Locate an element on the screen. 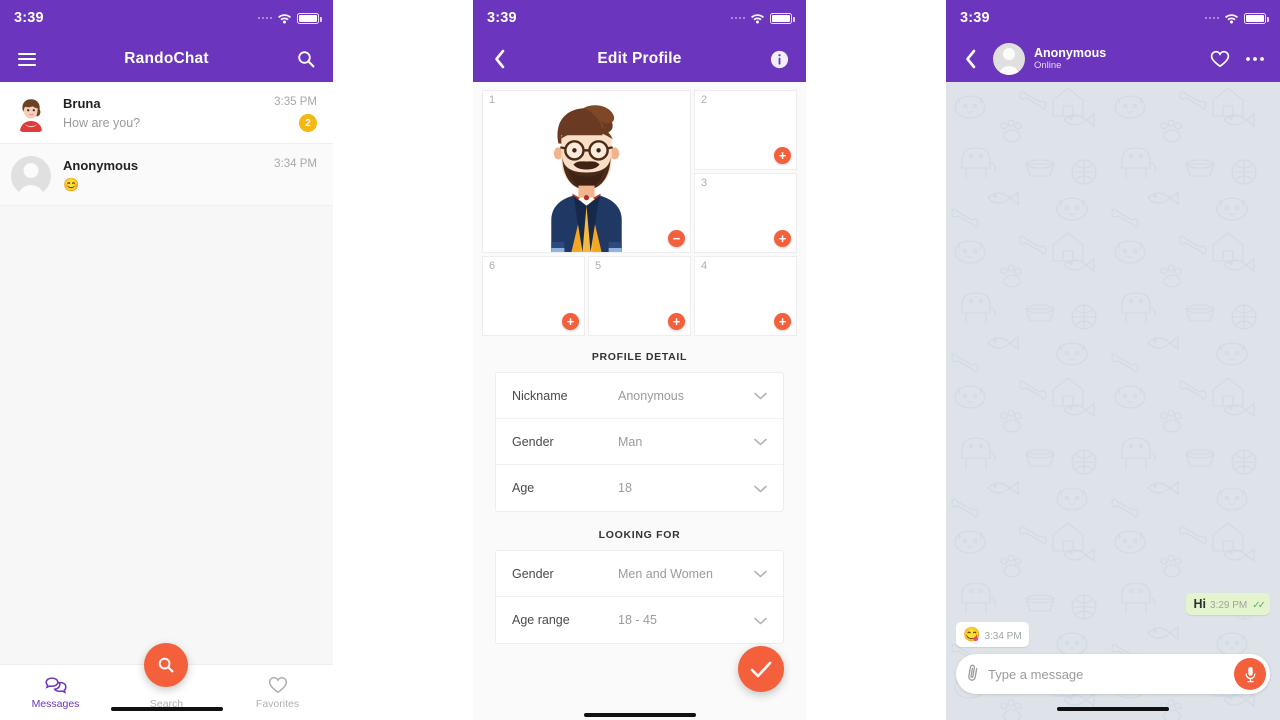 This screenshot has height=720, width=1280. message-bubble-outgoing: Hi 3:29 PM ✓✓ is located at coordinates (1228, 604).